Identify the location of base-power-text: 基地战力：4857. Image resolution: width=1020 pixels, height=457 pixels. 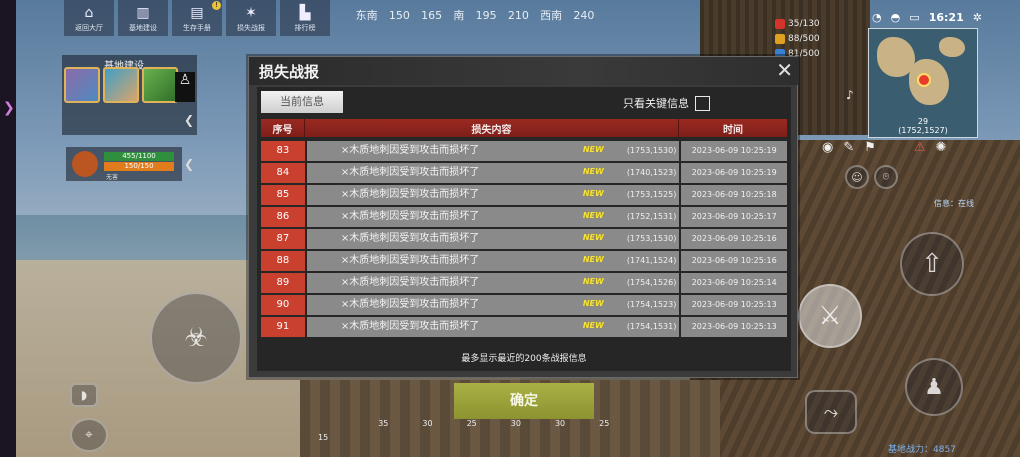
(922, 450).